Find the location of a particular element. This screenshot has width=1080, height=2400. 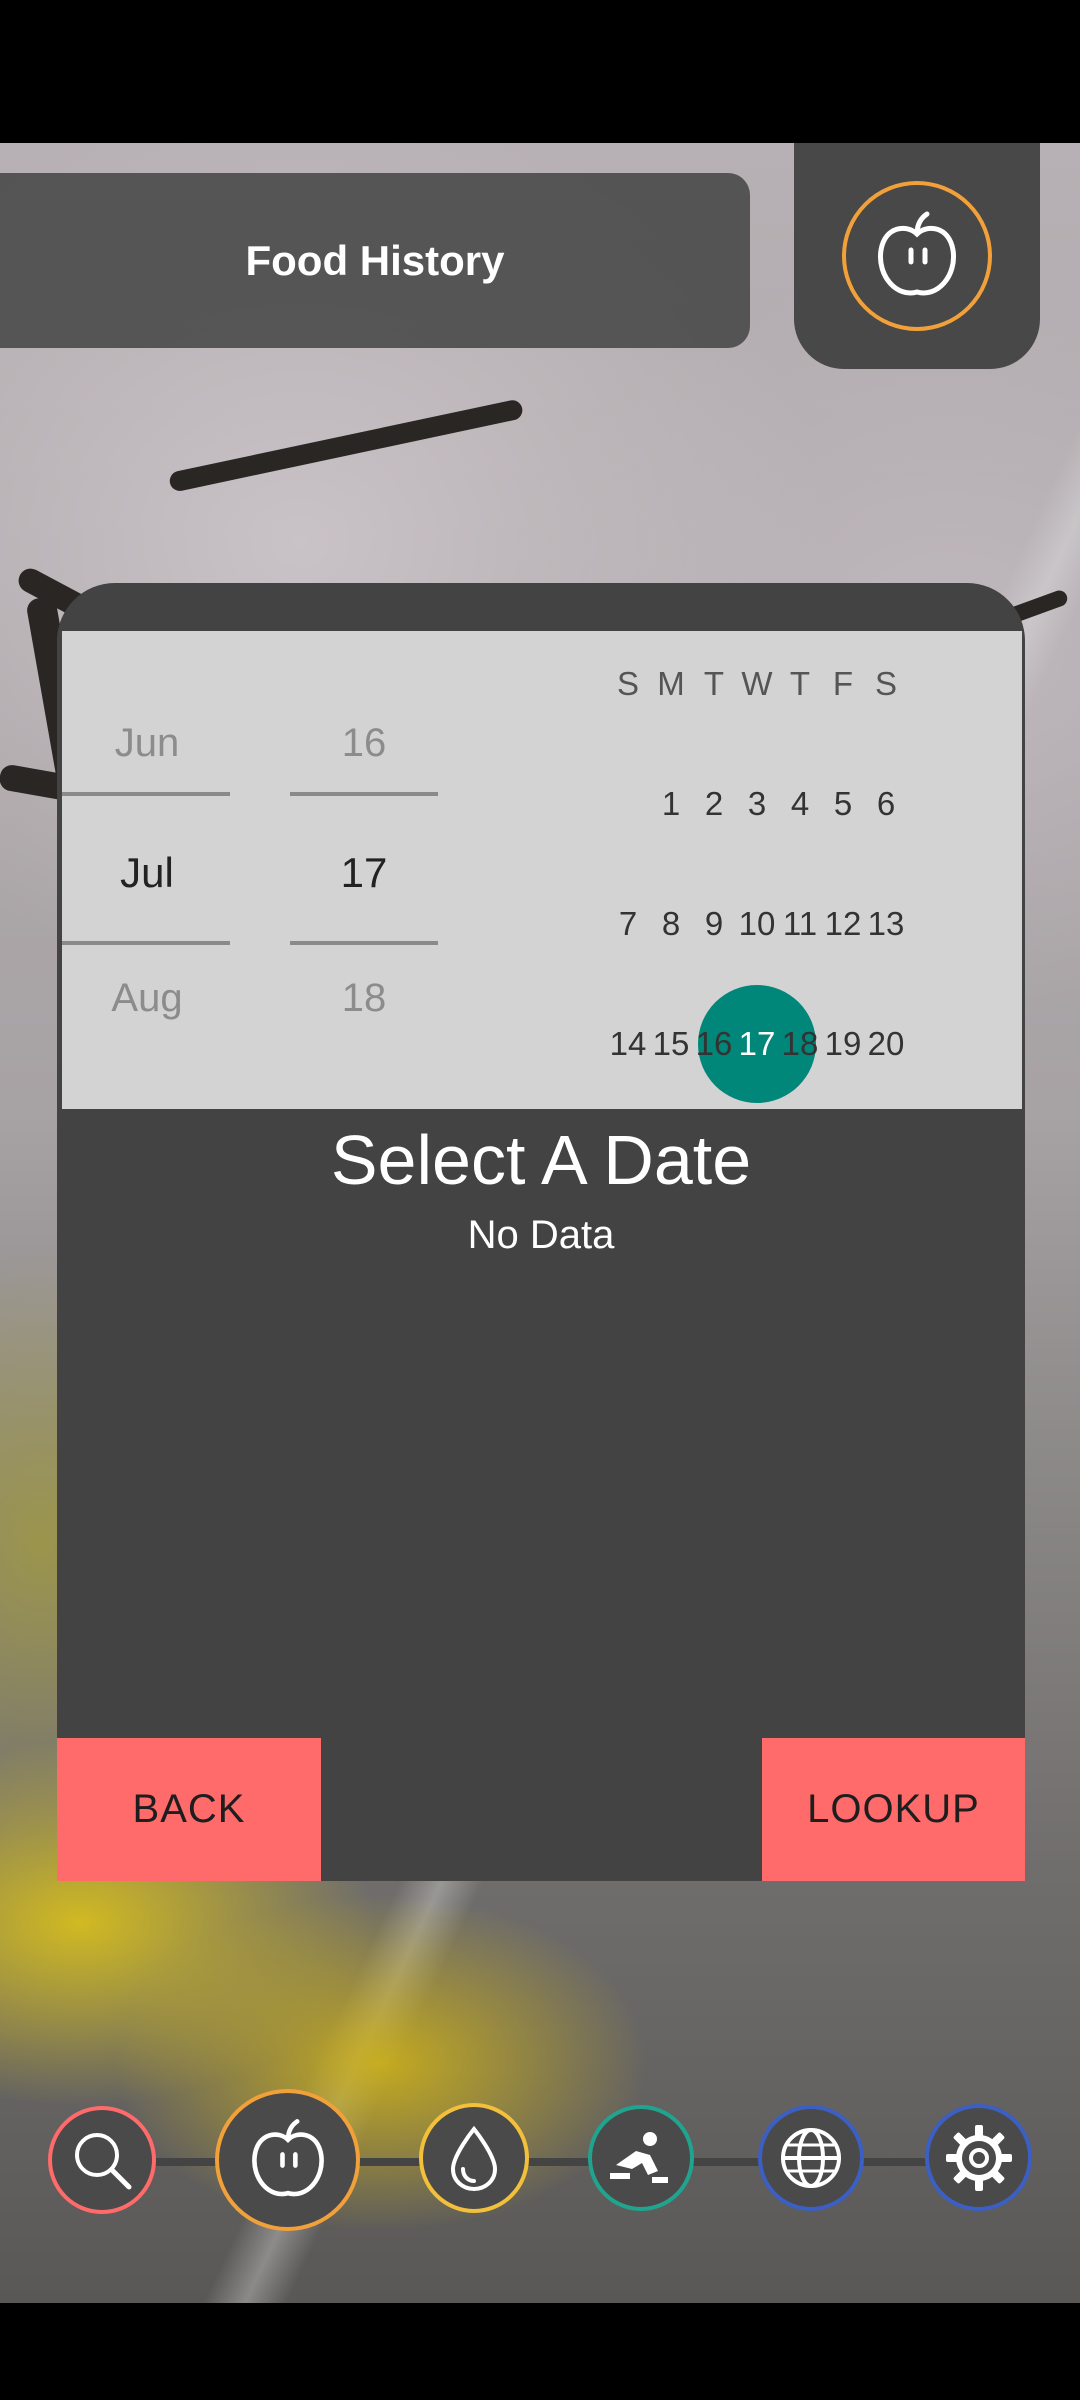

exercise-icon is located at coordinates (639, 2157).